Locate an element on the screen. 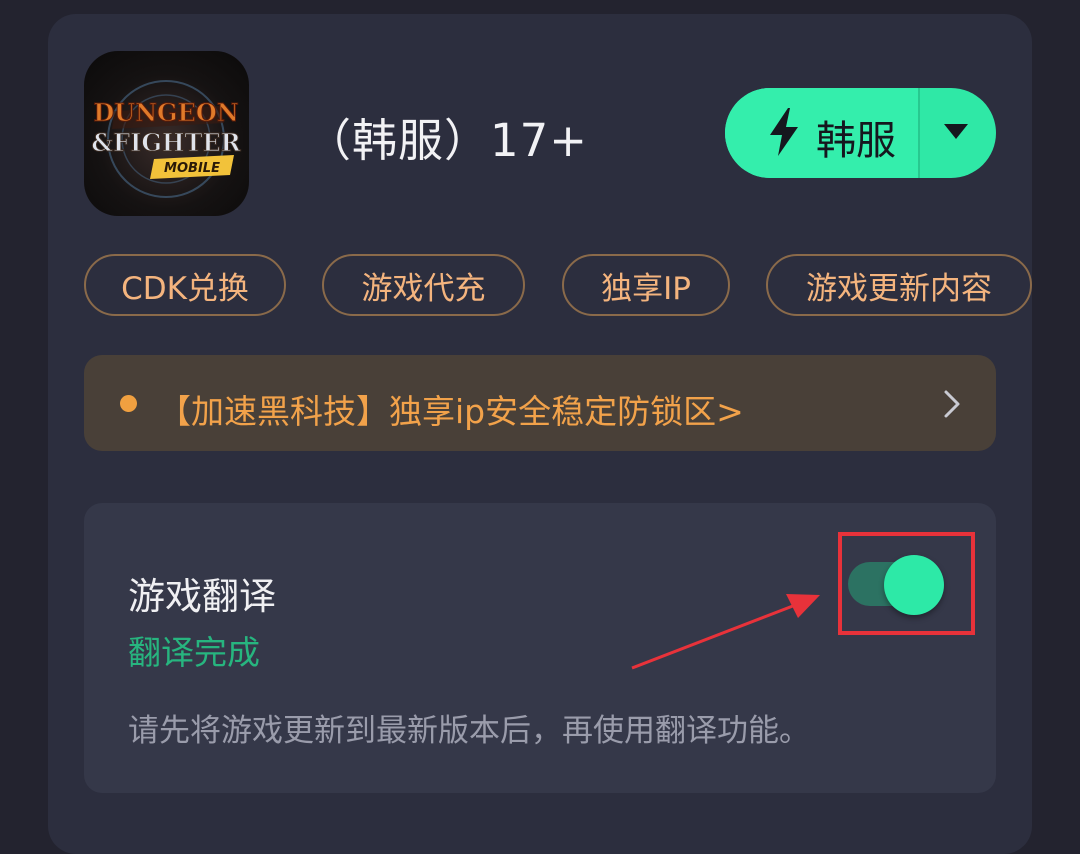 This screenshot has width=1080, height=854. annotation-arrow-icon is located at coordinates (725, 632).